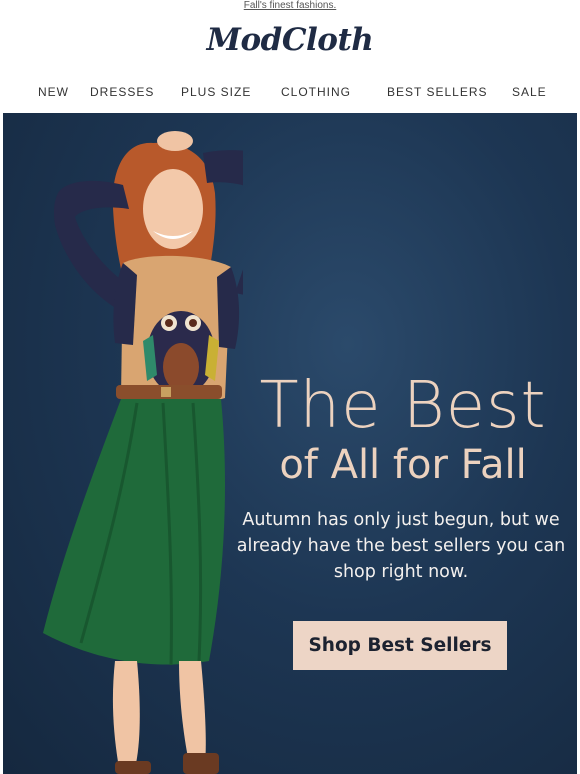 Image resolution: width=580 pixels, height=774 pixels. Describe the element at coordinates (529, 92) in the screenshot. I see `nav-item-sale: SALE` at that location.